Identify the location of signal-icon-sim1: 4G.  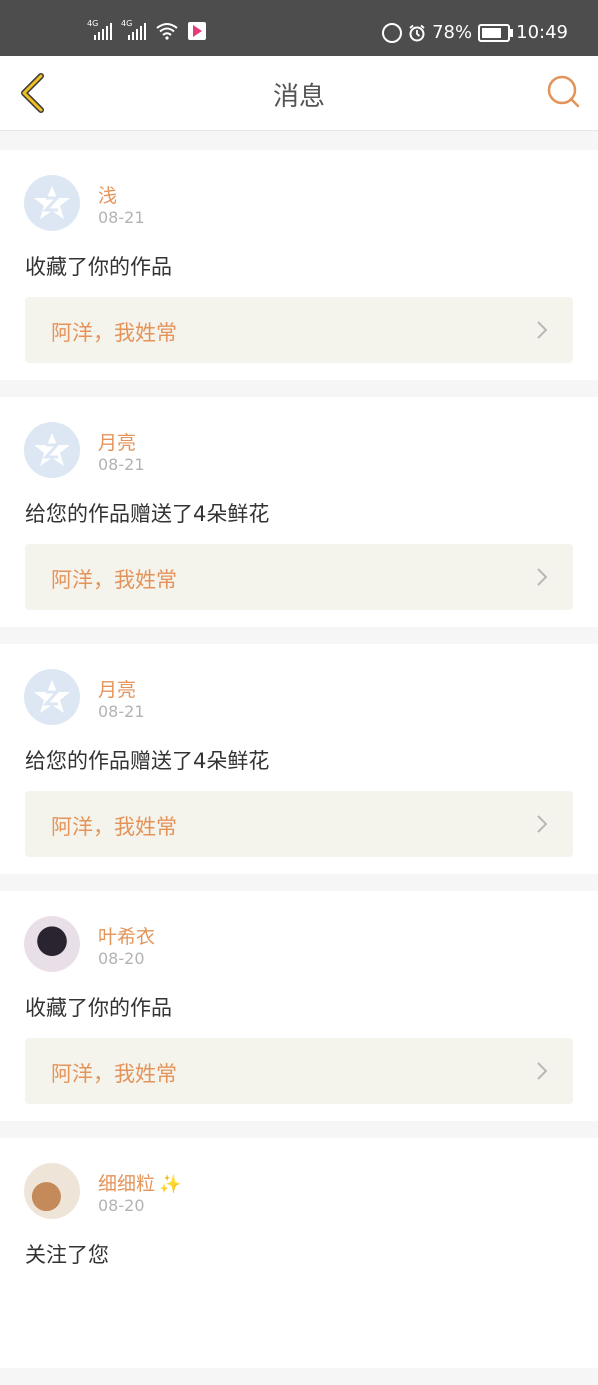
(99, 29).